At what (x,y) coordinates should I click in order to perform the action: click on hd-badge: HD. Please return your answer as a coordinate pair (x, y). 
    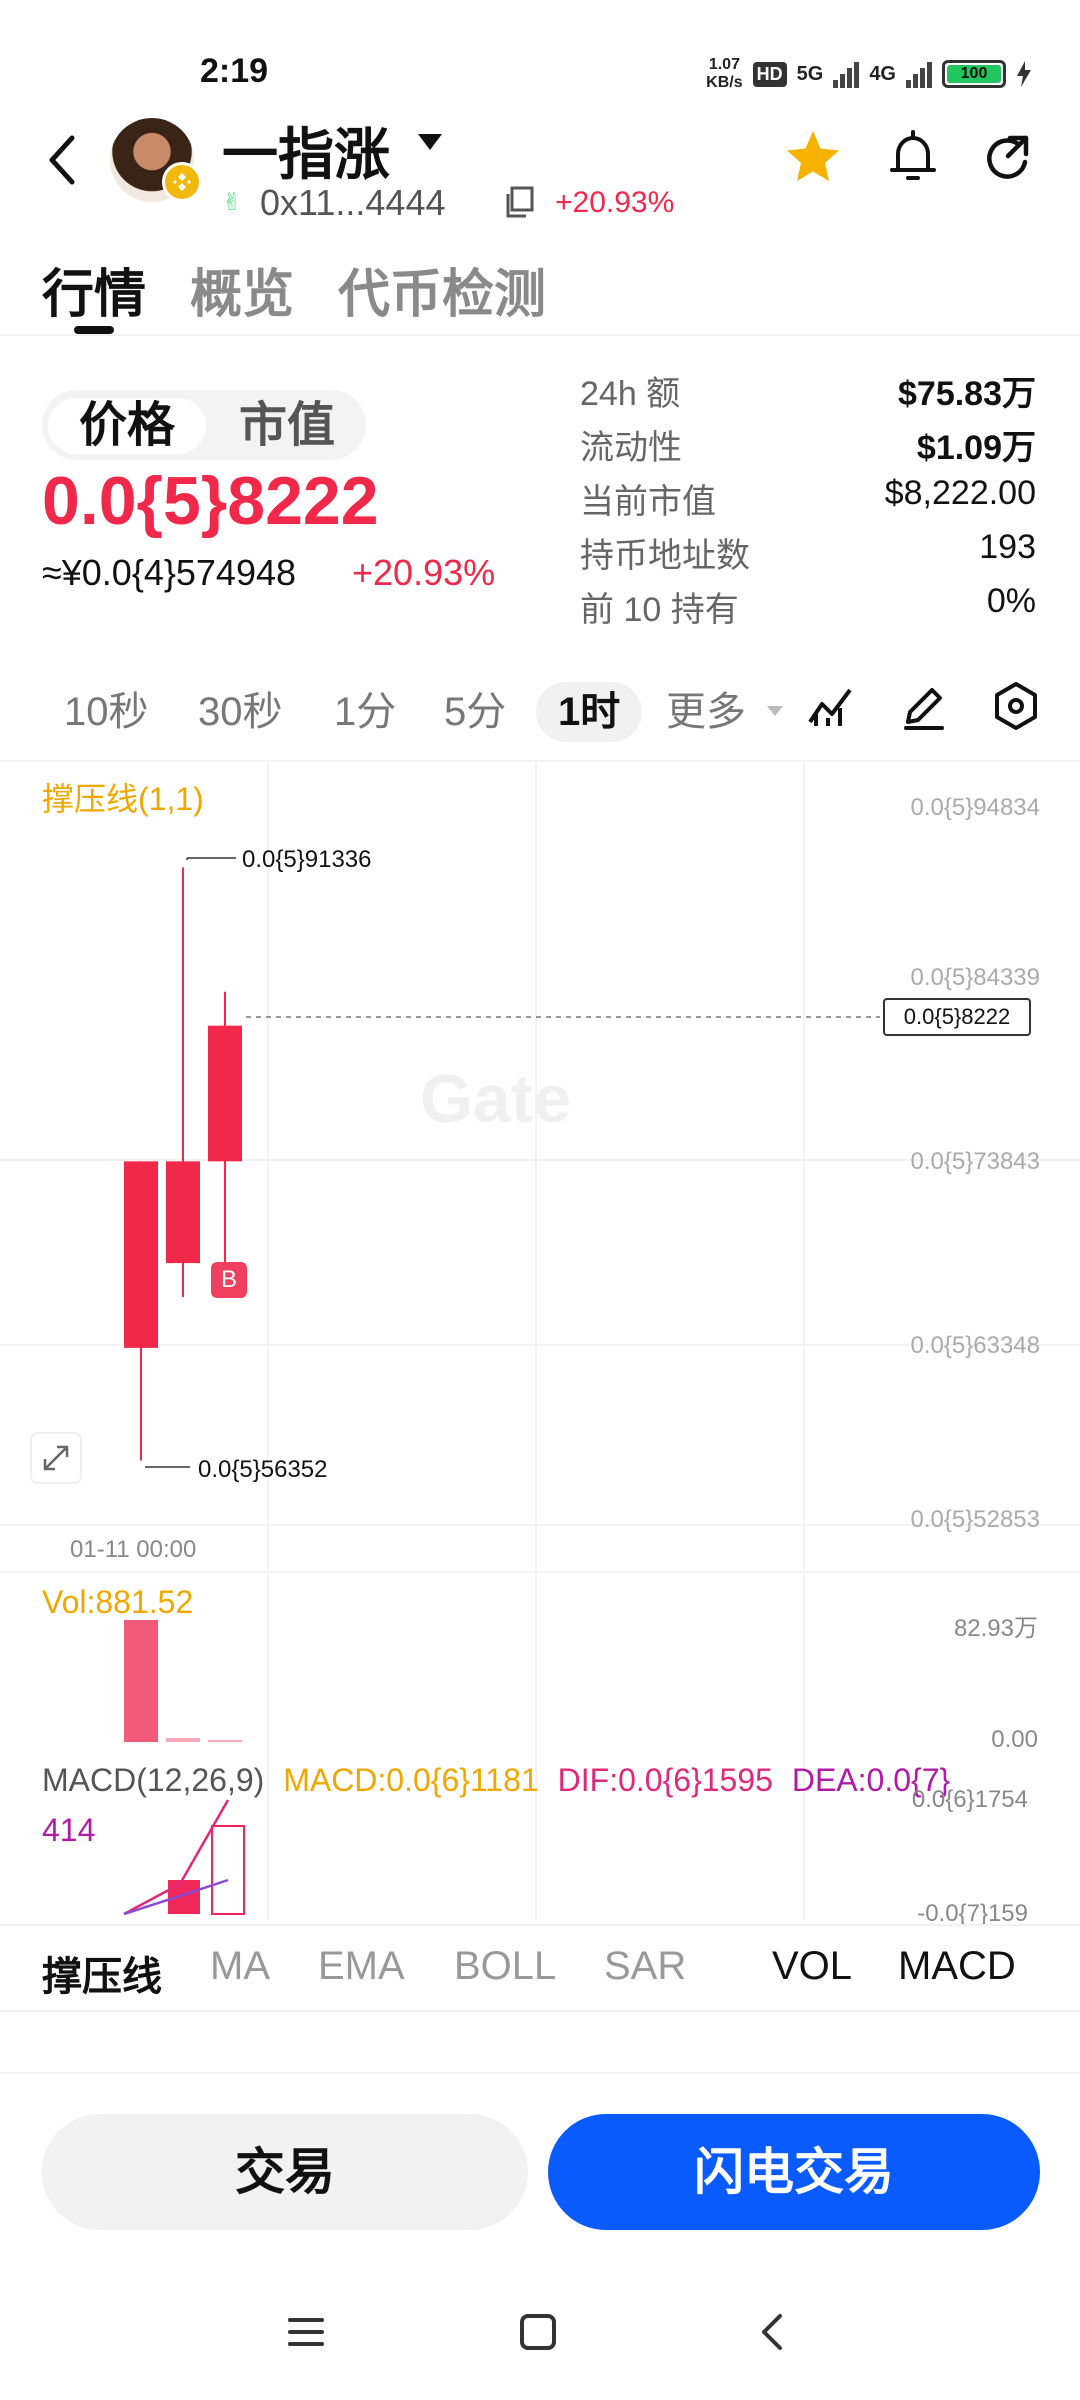
    Looking at the image, I should click on (769, 74).